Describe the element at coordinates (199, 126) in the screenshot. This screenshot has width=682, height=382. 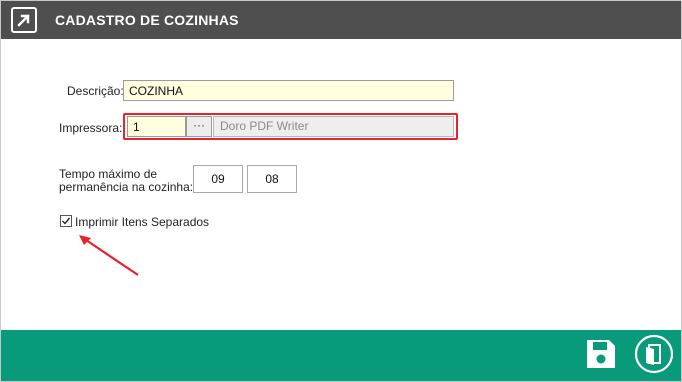
I see `impressora-lookup-button: ···` at that location.